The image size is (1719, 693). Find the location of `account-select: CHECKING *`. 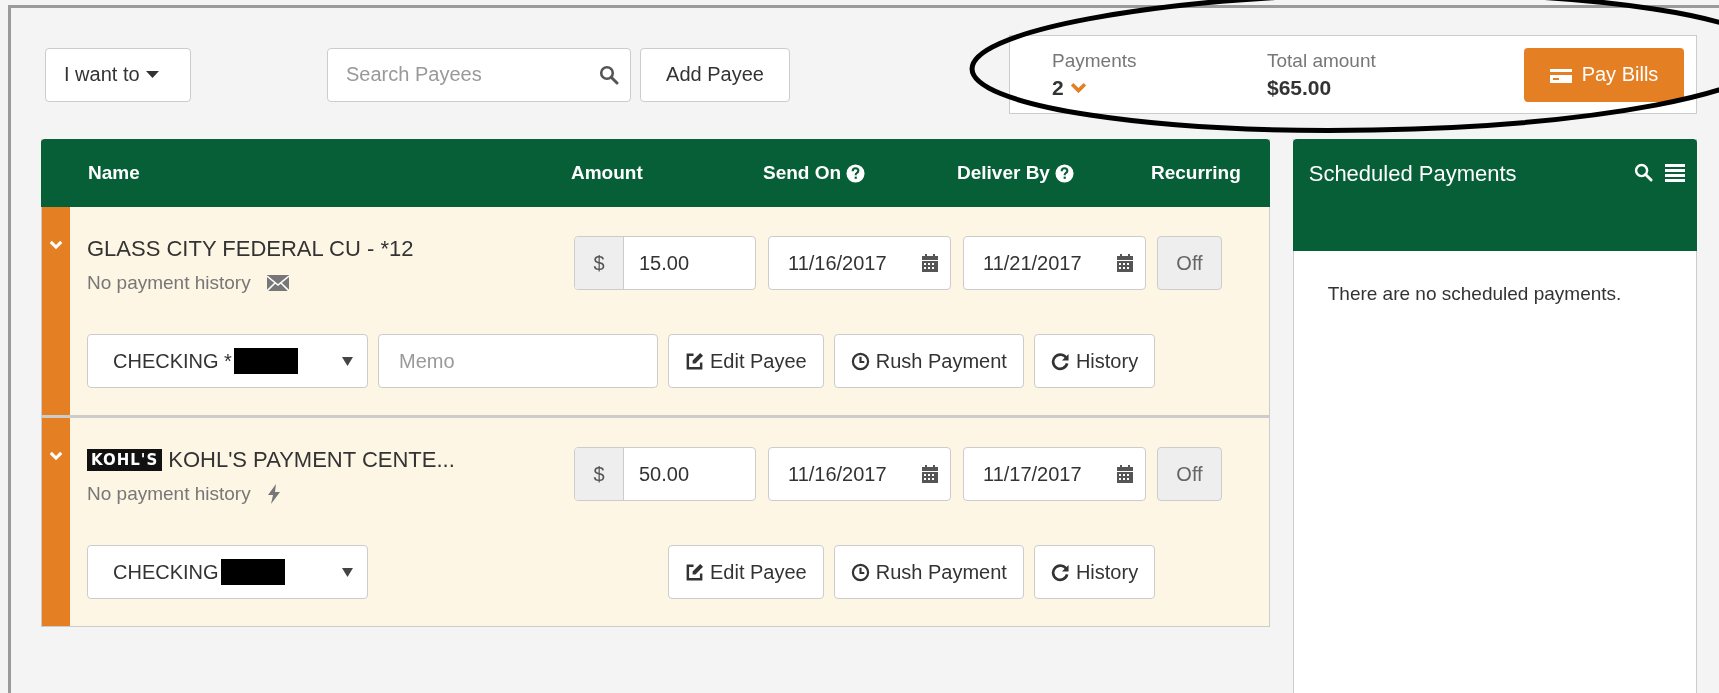

account-select: CHECKING * is located at coordinates (227, 361).